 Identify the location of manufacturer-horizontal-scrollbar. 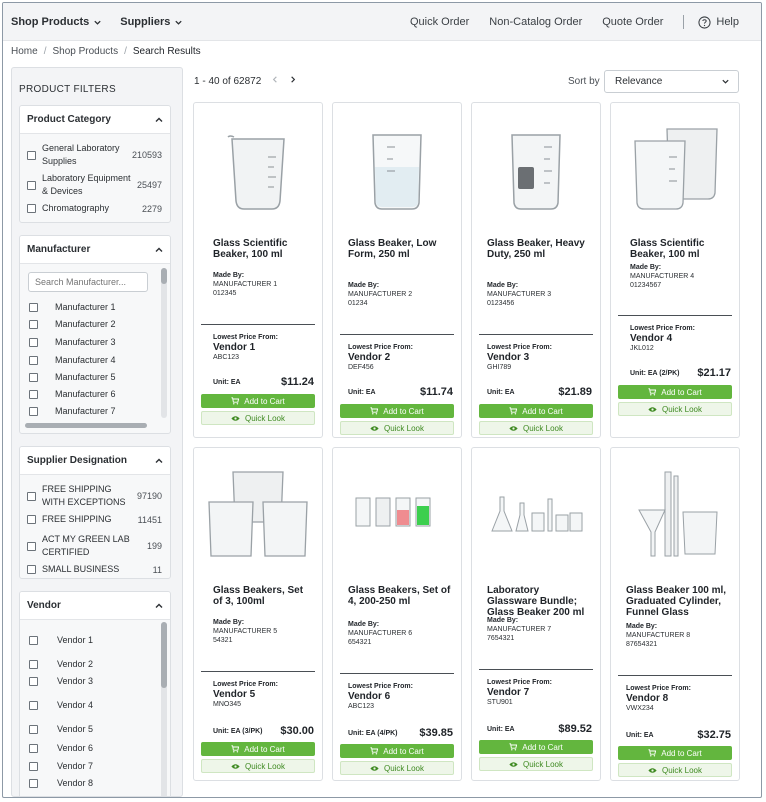
(86, 425).